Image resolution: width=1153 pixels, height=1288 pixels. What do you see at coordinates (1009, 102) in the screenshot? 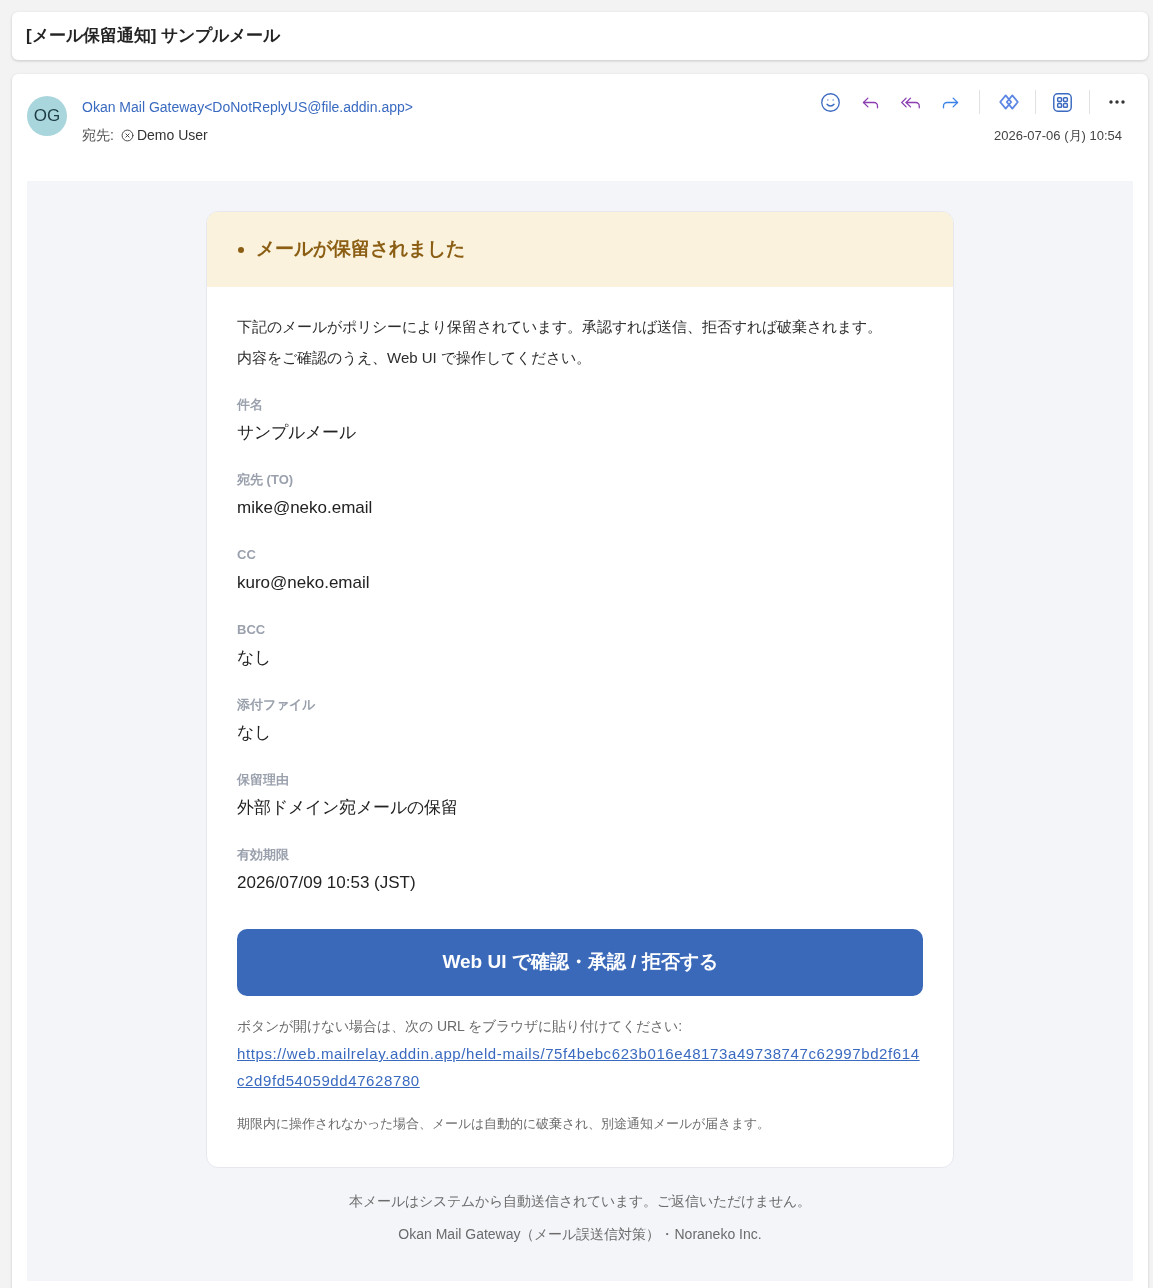
I see `overlapping-diamonds-icon` at bounding box center [1009, 102].